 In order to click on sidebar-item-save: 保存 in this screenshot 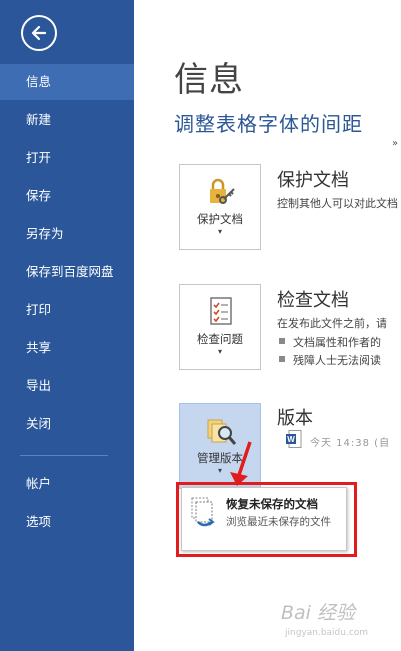, I will do `click(67, 196)`.